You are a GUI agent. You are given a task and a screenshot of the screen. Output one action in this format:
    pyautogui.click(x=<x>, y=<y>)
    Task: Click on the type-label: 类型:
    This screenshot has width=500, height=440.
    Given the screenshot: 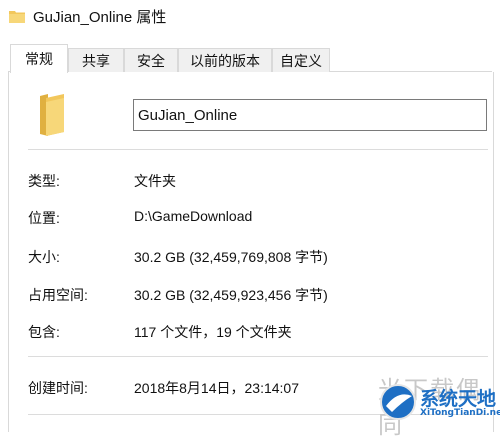 What is the action you would take?
    pyautogui.click(x=44, y=181)
    